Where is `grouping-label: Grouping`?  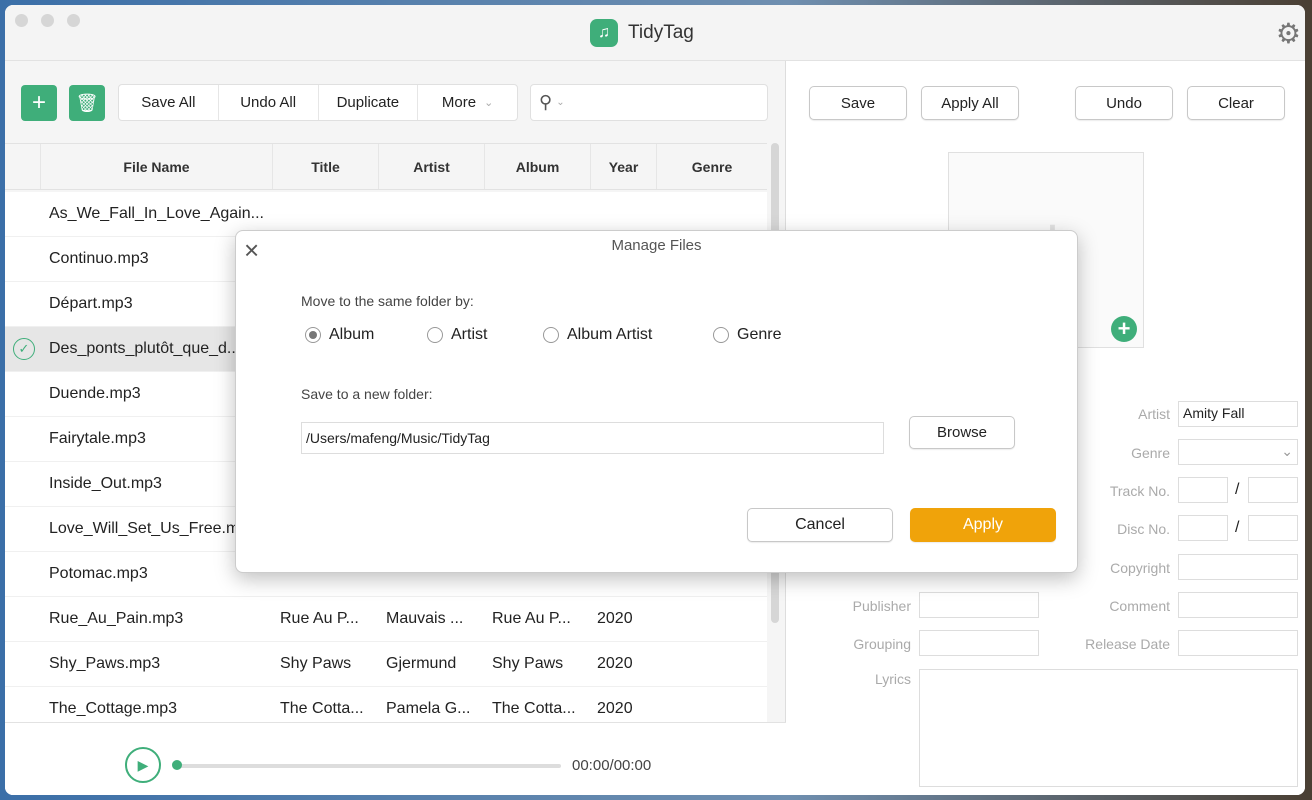
grouping-label: Grouping is located at coordinates (882, 644).